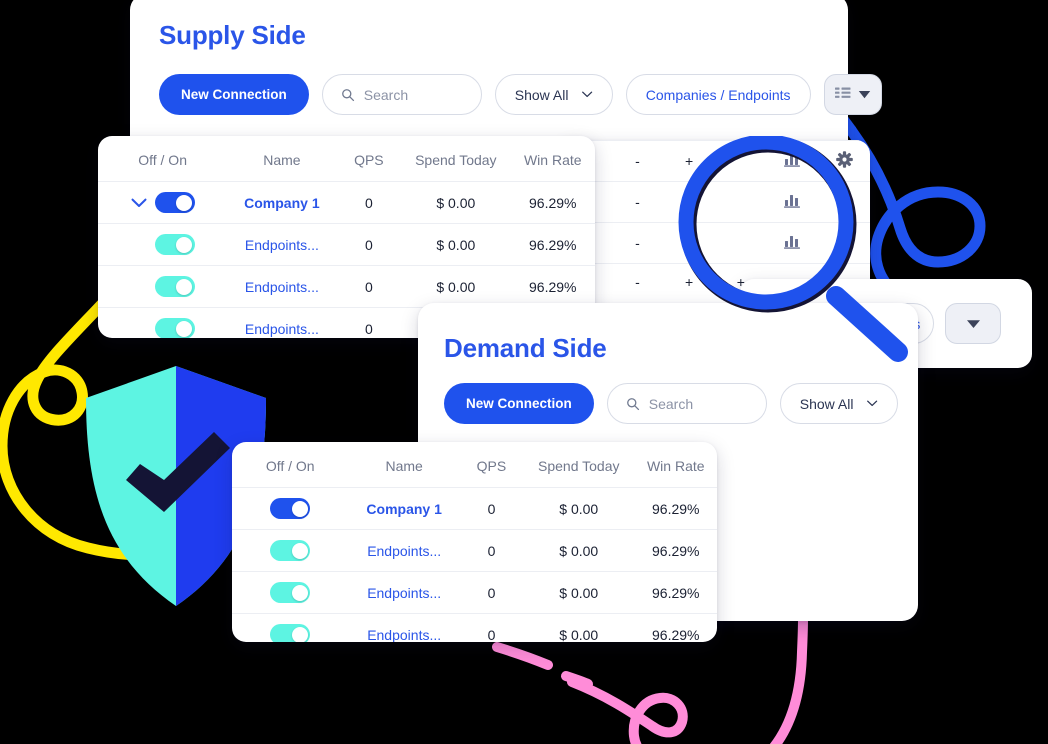  I want to click on supply-search-input: Search, so click(401, 94).